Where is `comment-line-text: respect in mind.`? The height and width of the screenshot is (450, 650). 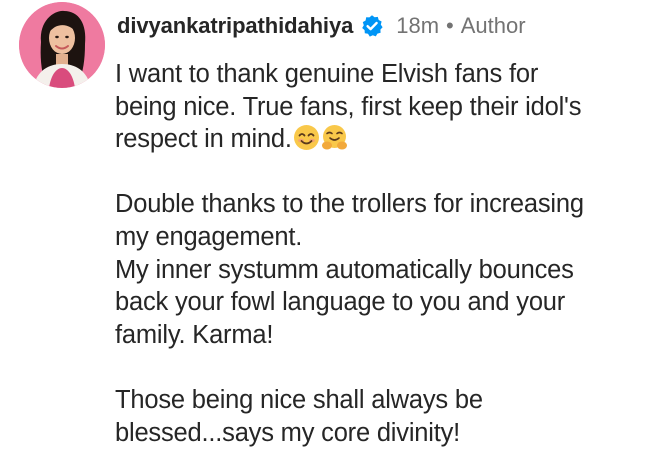 comment-line-text: respect in mind. is located at coordinates (203, 139).